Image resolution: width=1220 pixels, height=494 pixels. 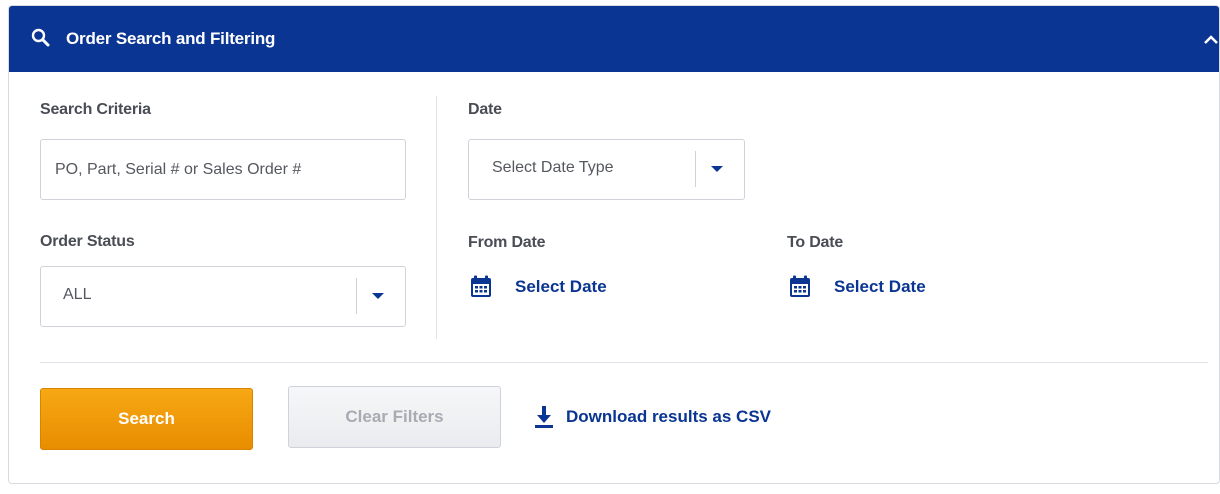 I want to click on section-divider, so click(x=624, y=362).